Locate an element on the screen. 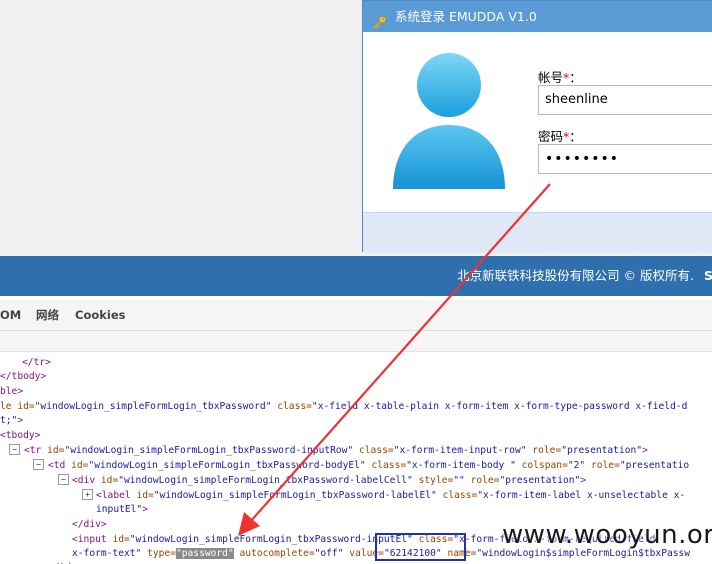 The image size is (712, 564). source-token: <tbody> is located at coordinates (20, 435).